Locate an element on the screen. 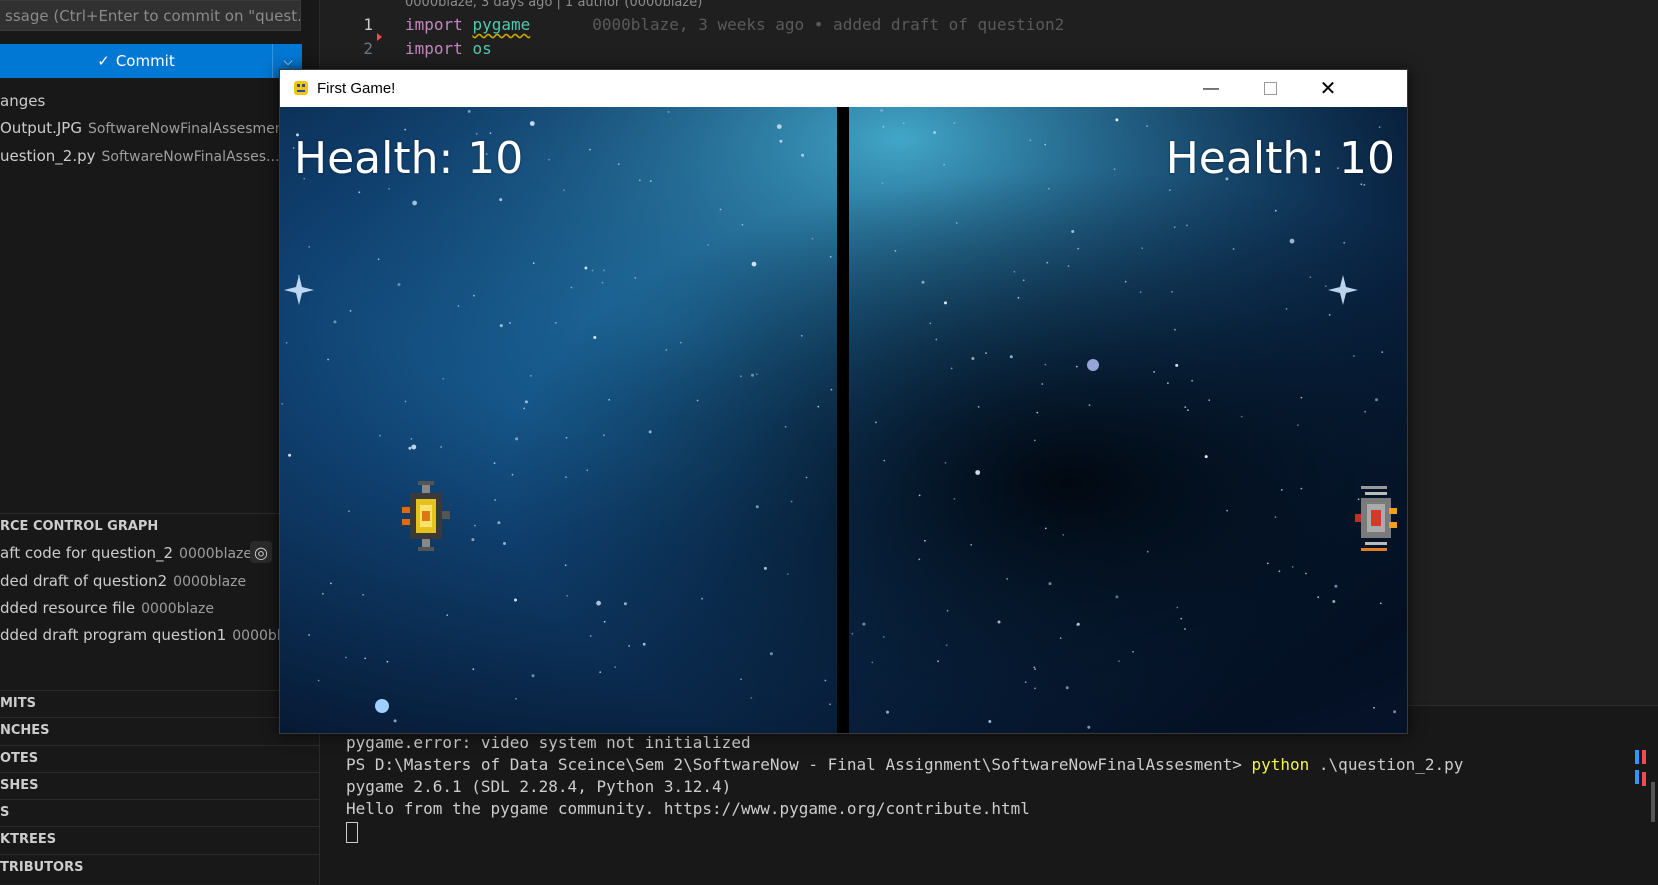 The width and height of the screenshot is (1658, 885). minimize-button: — is located at coordinates (1211, 88).